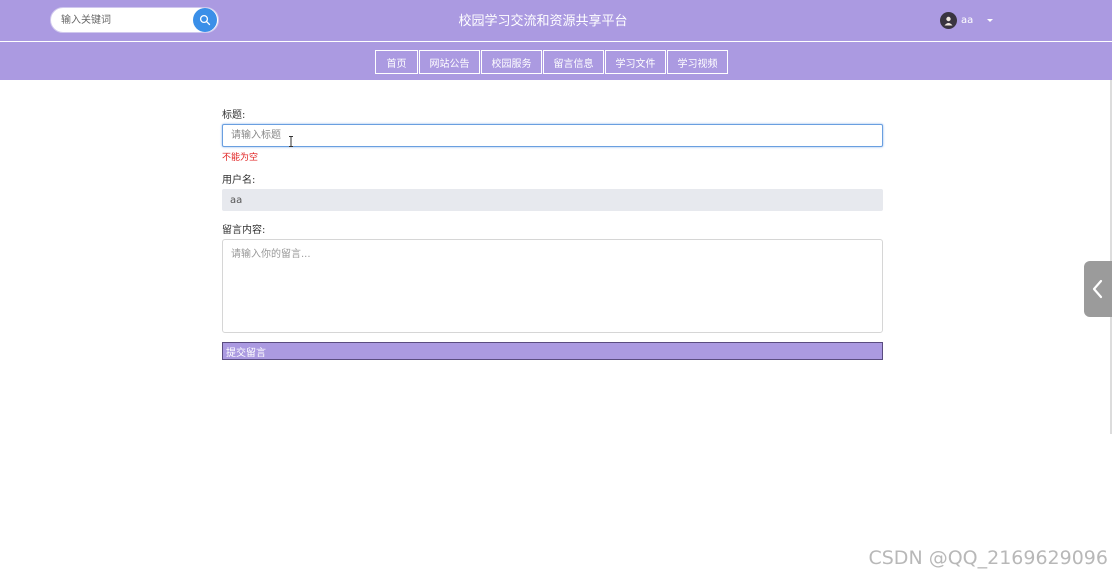 This screenshot has width=1112, height=580. I want to click on user-name: aa, so click(967, 20).